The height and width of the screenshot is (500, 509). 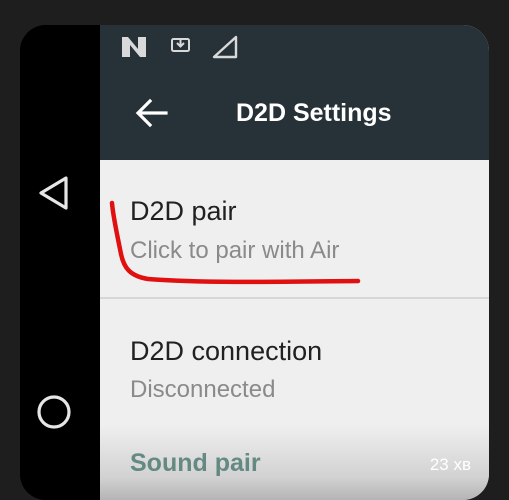 I want to click on nav-back-icon, so click(x=54, y=193).